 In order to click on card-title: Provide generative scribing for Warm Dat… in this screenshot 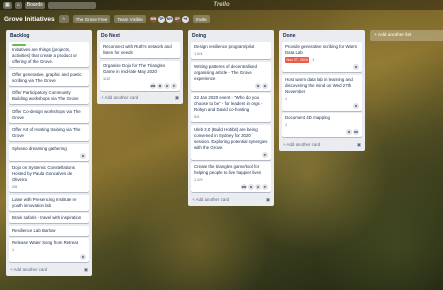, I will do `click(321, 49)`.